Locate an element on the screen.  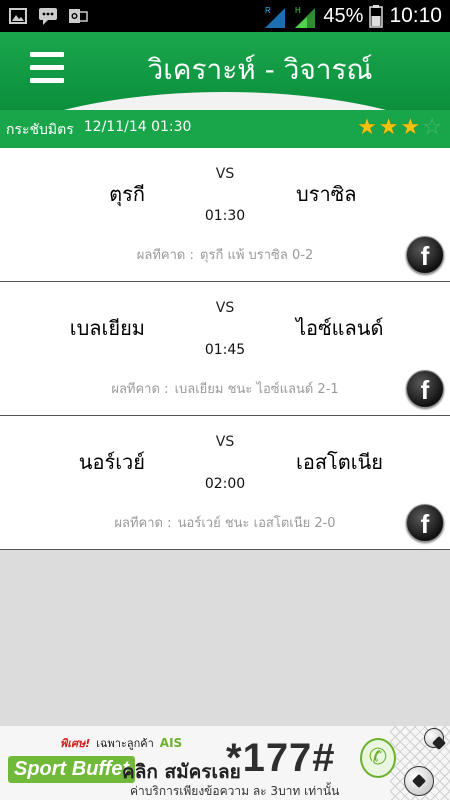
battery-percent: 45% is located at coordinates (343, 15).